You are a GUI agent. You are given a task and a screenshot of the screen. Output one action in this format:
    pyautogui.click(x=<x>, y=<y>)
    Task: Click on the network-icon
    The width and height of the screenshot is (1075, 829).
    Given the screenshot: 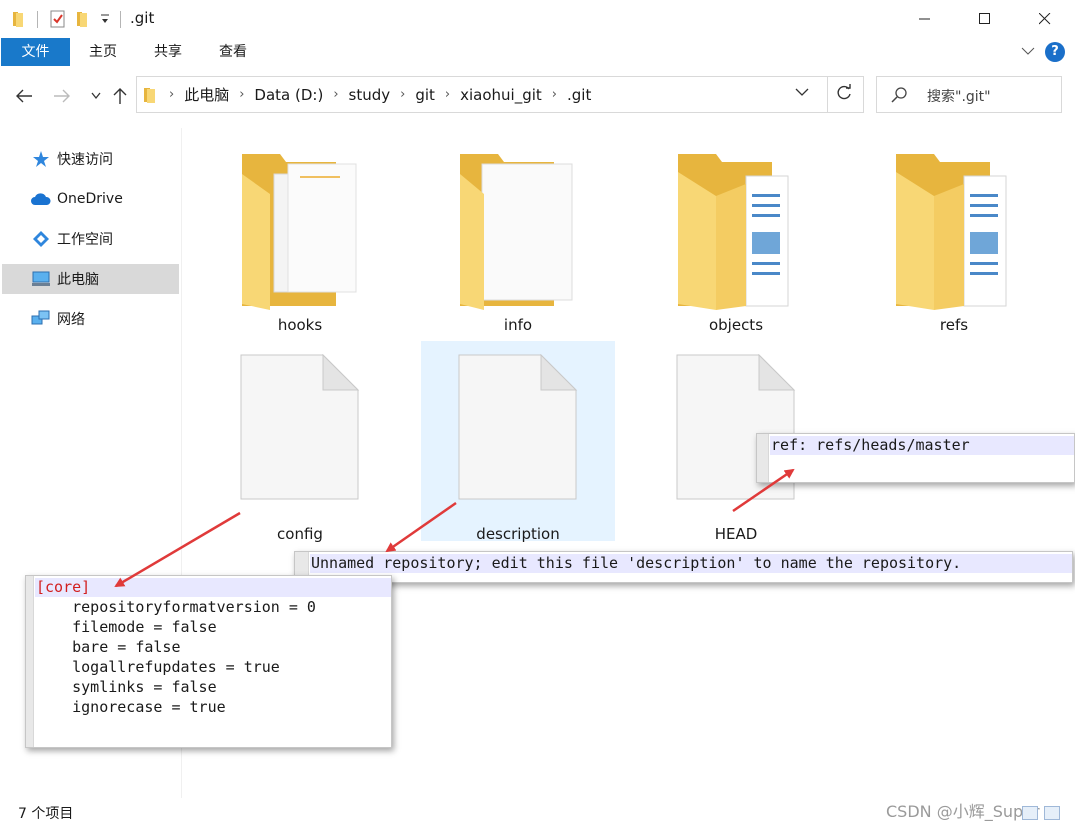 What is the action you would take?
    pyautogui.click(x=41, y=319)
    